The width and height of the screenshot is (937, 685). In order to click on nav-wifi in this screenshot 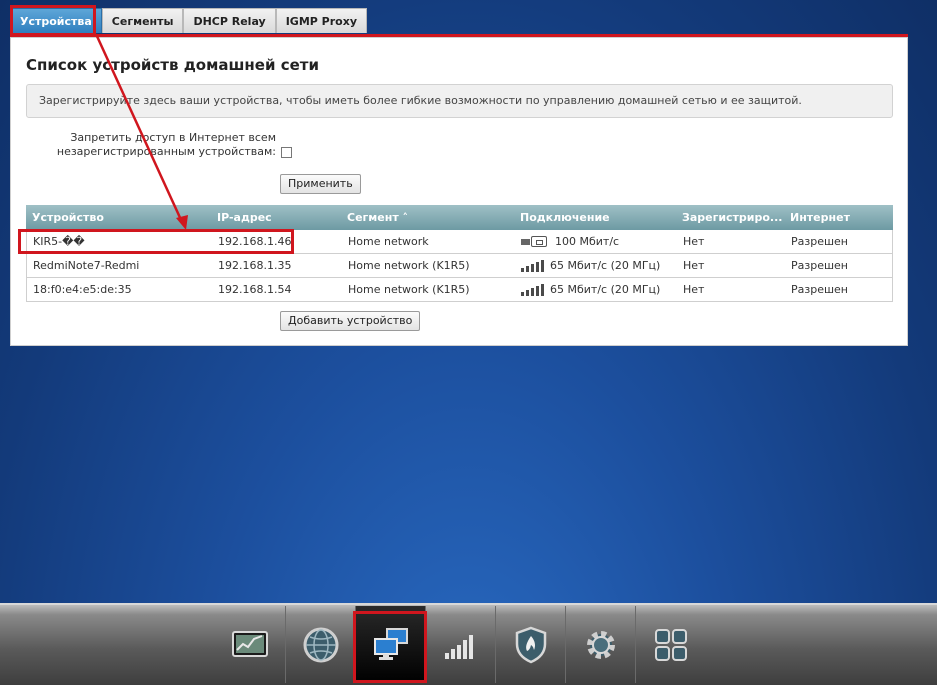, I will do `click(460, 644)`.